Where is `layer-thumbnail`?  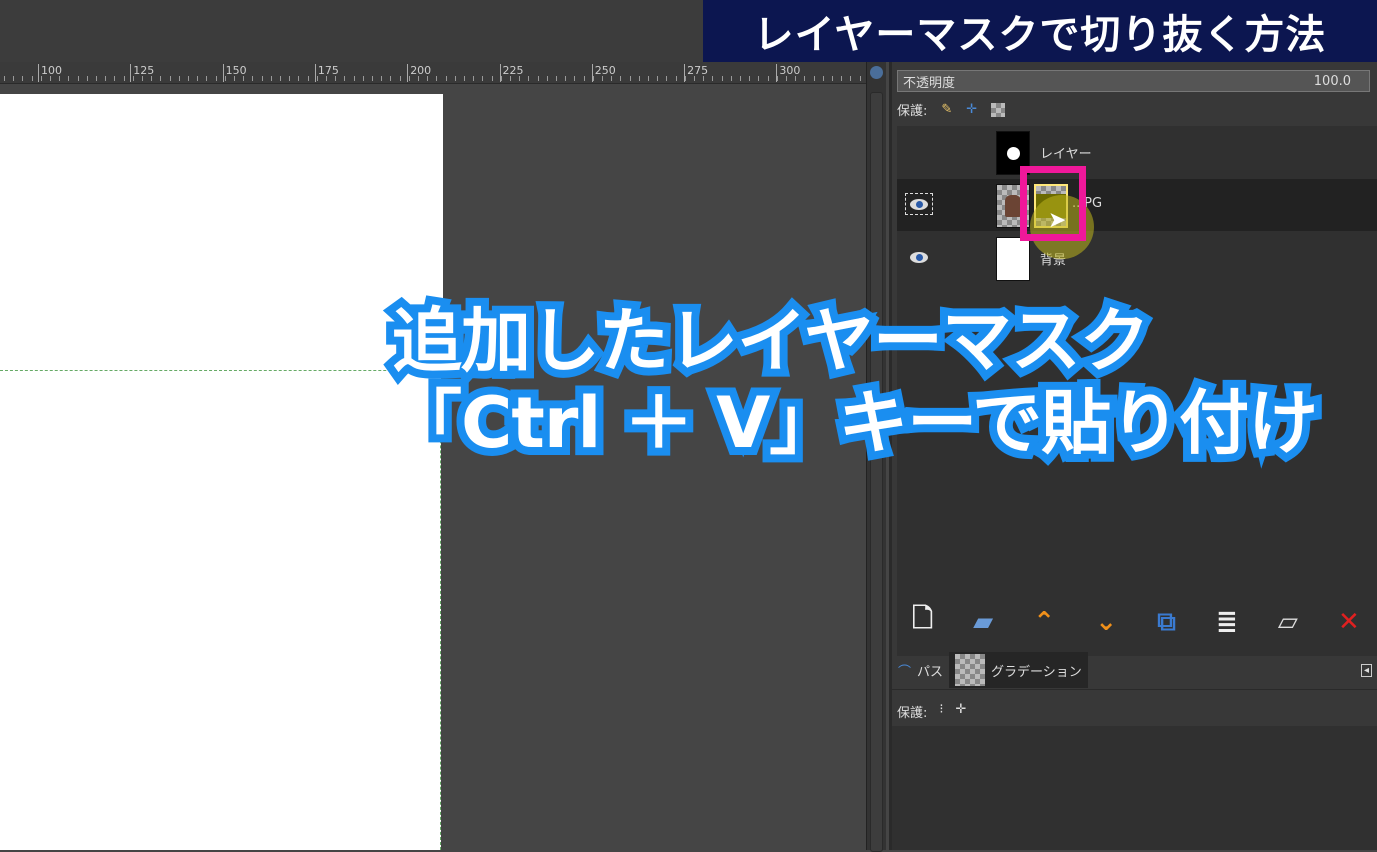 layer-thumbnail is located at coordinates (1013, 259).